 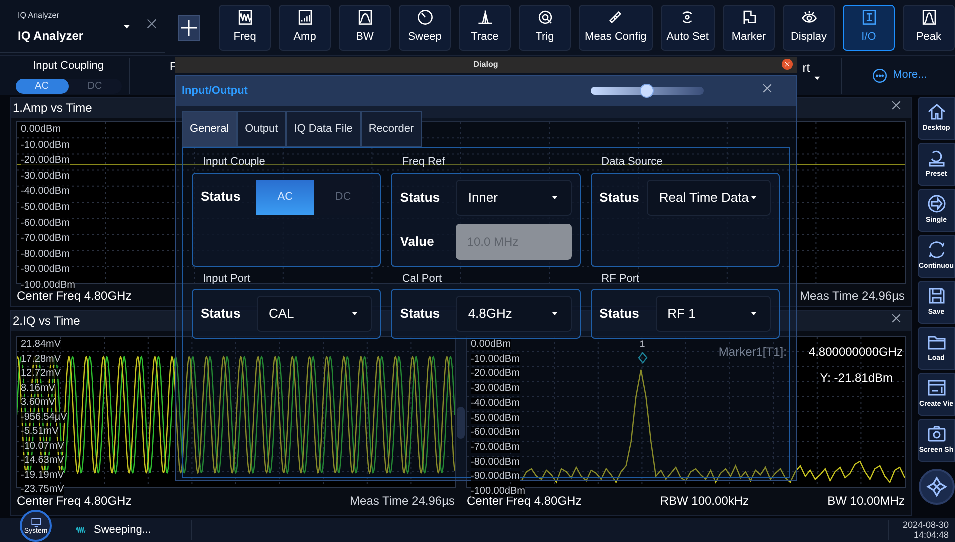 I want to click on target-icon, so click(x=545, y=17).